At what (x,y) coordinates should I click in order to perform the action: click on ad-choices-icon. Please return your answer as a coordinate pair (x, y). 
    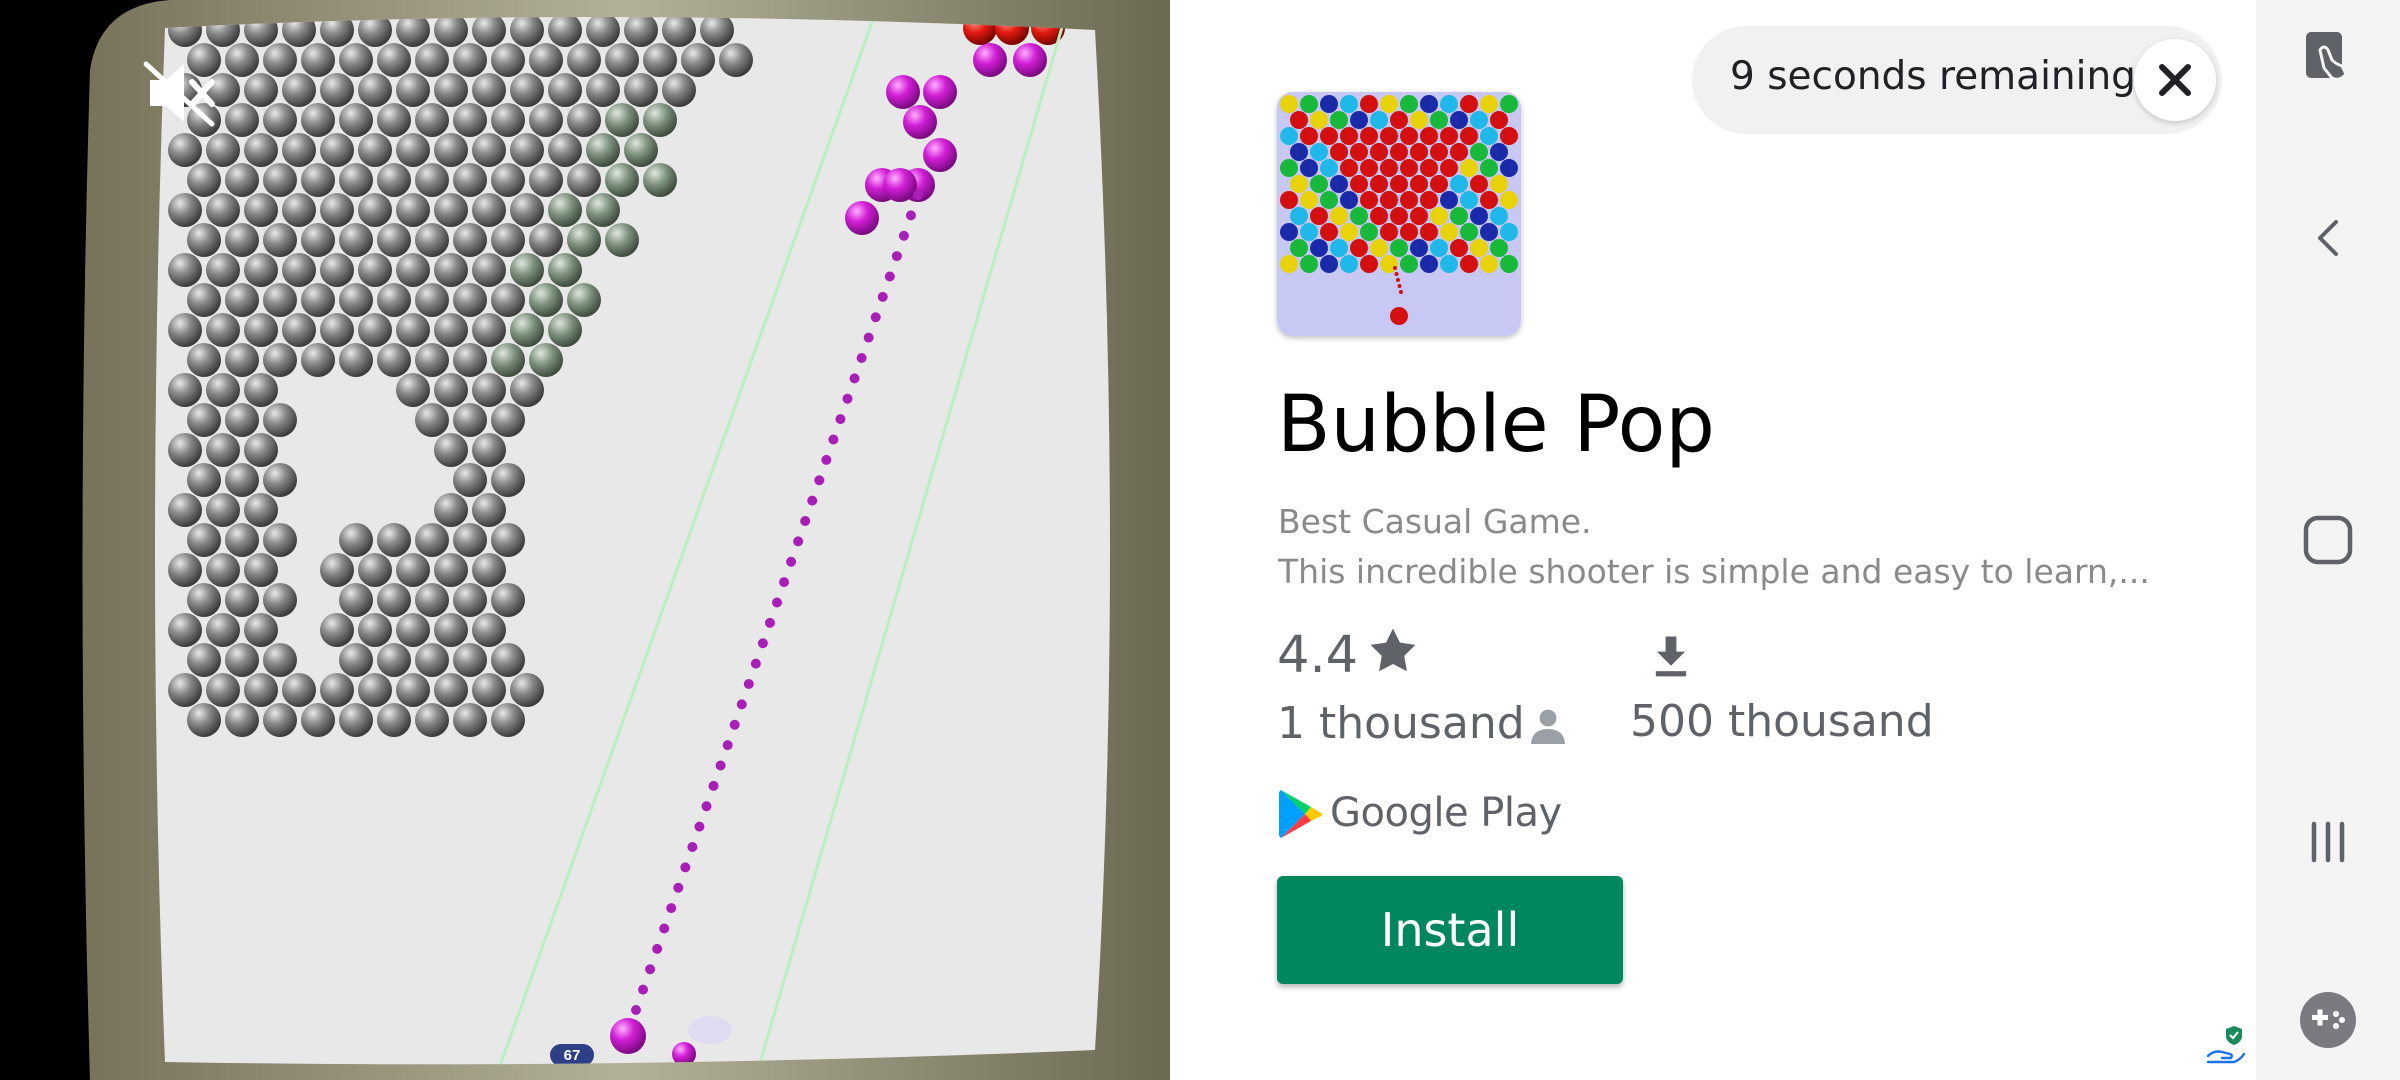
    Looking at the image, I should click on (2226, 1044).